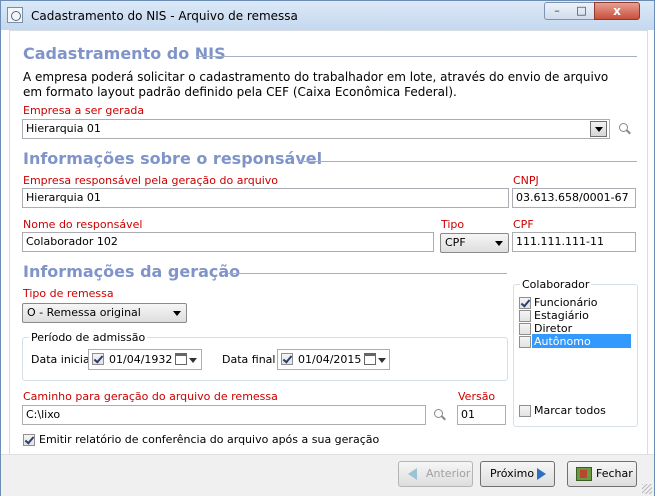  Describe the element at coordinates (173, 158) in the screenshot. I see `section-title-responsavel: Informações sobre o responsável` at that location.